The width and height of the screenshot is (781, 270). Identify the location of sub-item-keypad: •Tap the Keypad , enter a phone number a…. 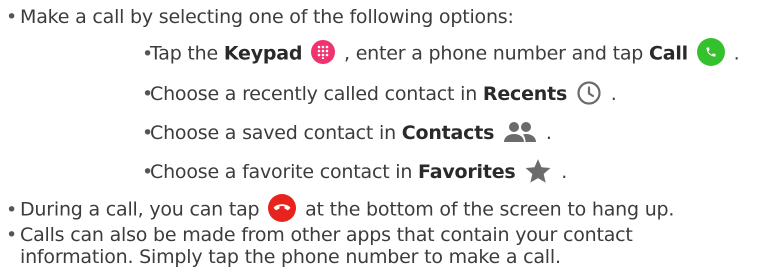
(441, 53).